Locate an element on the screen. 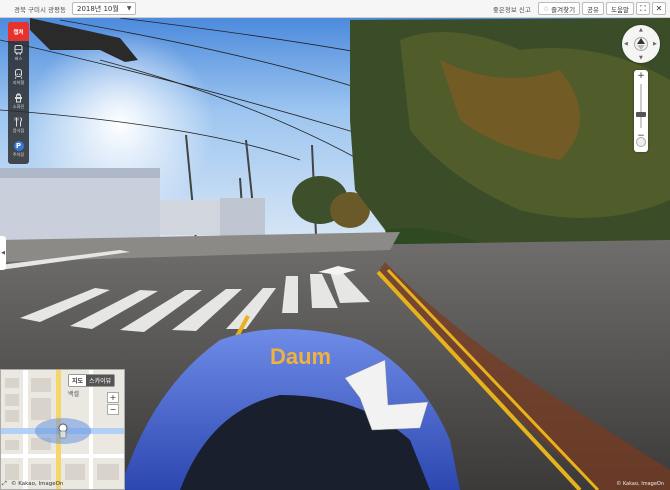 The height and width of the screenshot is (490, 670). minimap-copyright: © Kakao, ImageOn is located at coordinates (37, 484).